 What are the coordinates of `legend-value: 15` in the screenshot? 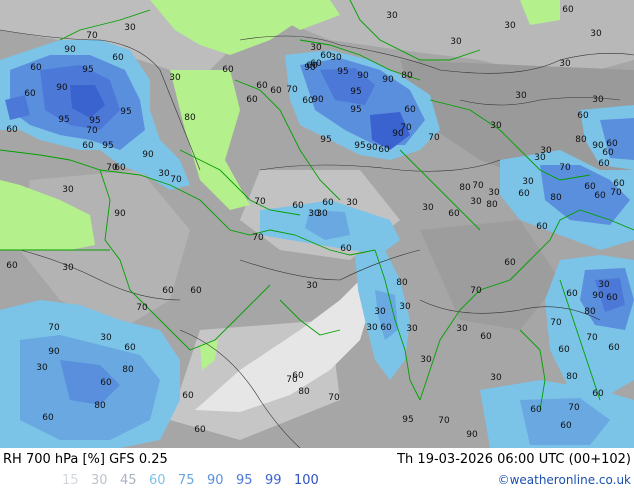 It's located at (70, 480).